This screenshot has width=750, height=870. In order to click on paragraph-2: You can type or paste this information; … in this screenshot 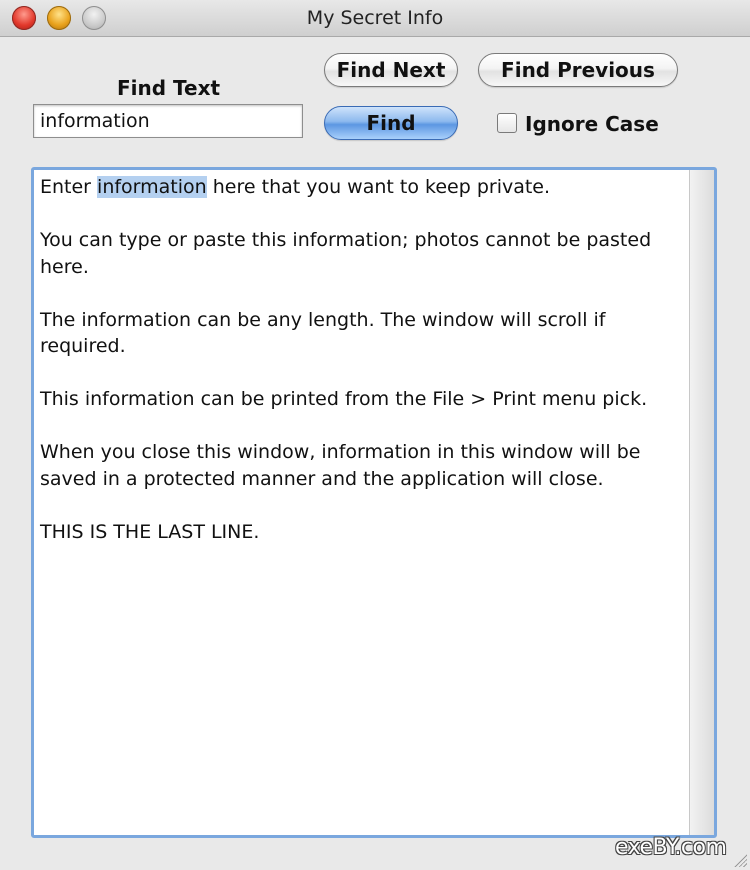, I will do `click(346, 253)`.